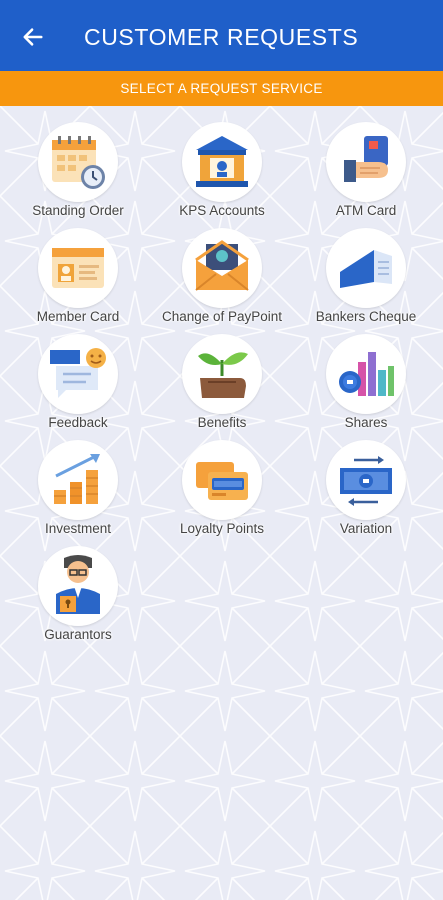 The height and width of the screenshot is (900, 443). I want to click on service-label: Loyalty Points, so click(222, 528).